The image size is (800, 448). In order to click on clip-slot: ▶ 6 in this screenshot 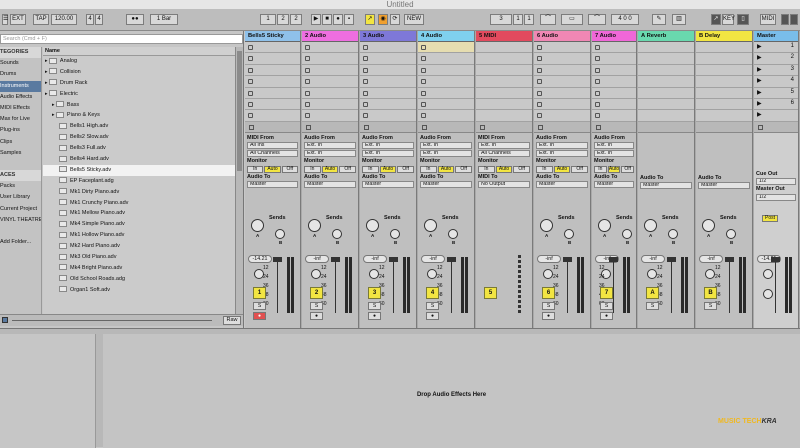, I will do `click(776, 104)`.